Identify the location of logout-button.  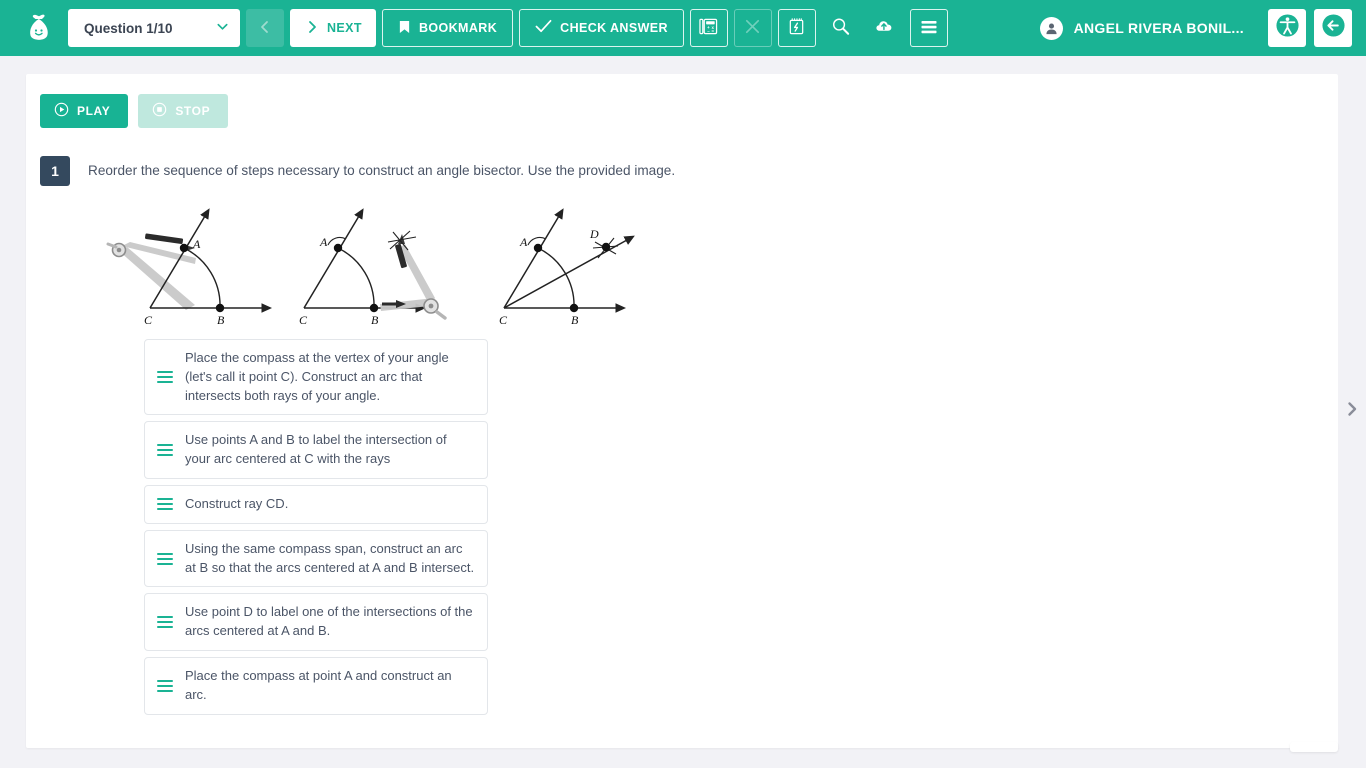
(1333, 28).